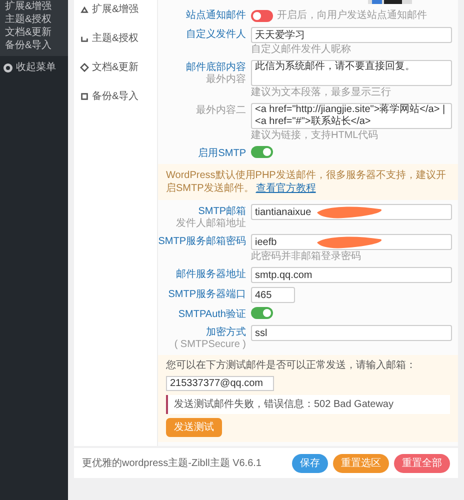  What do you see at coordinates (216, 16) in the screenshot?
I see `field-label: 站点通知邮件` at bounding box center [216, 16].